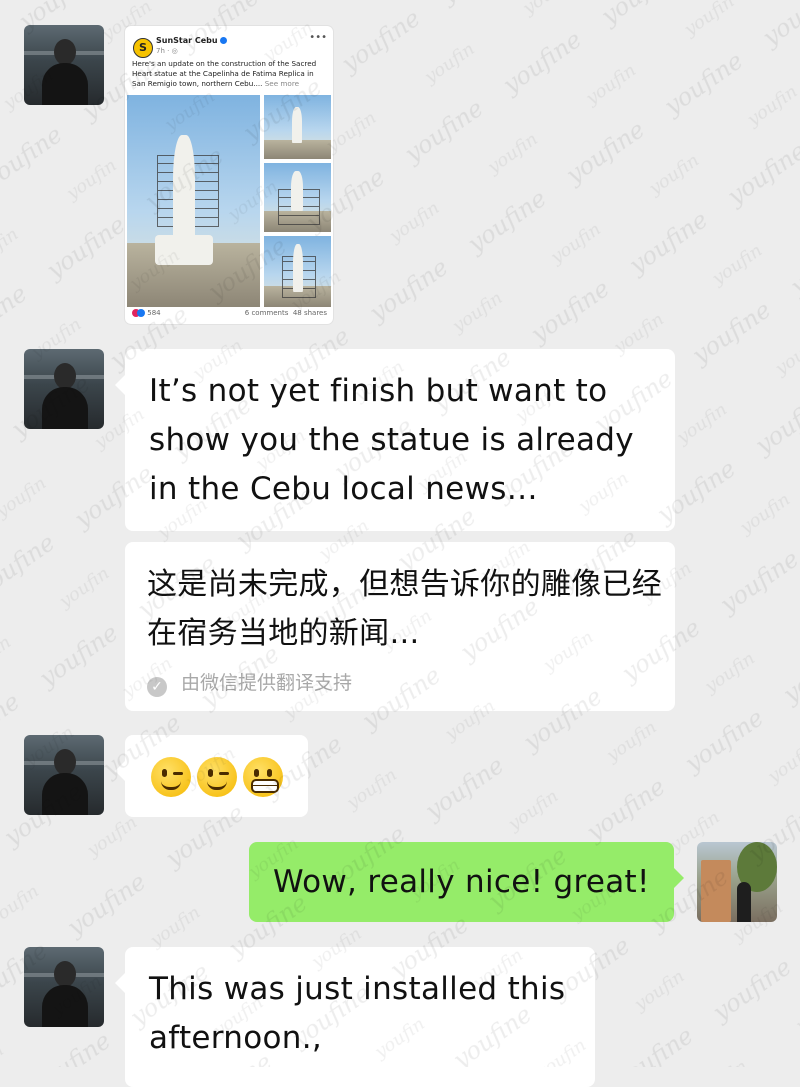 The width and height of the screenshot is (800, 1087). I want to click on reaction-count: 584, so click(154, 313).